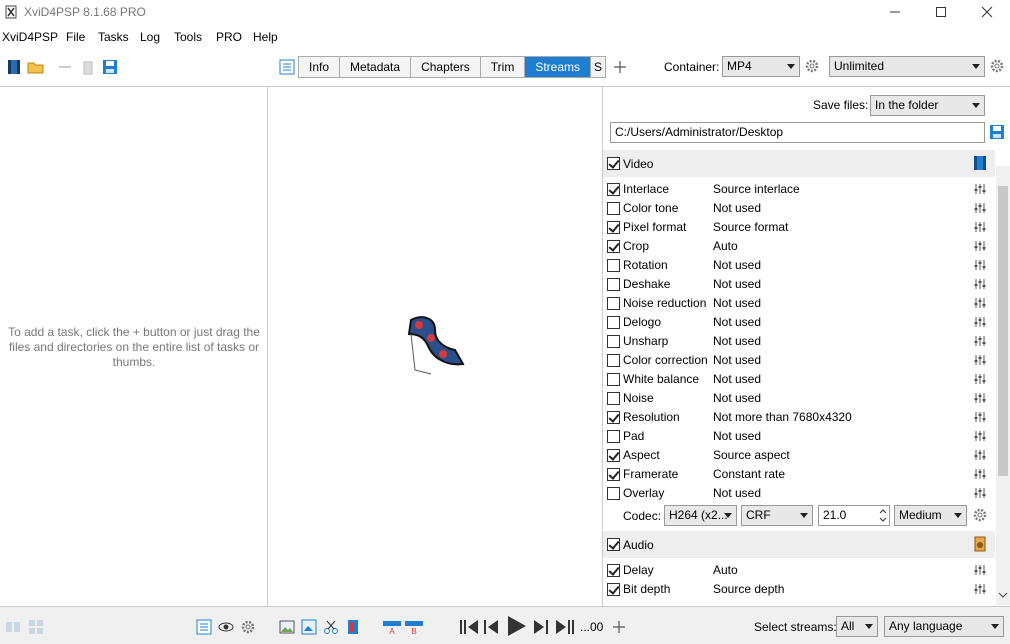  Describe the element at coordinates (36, 627) in the screenshot. I see `grid-view-icon` at that location.